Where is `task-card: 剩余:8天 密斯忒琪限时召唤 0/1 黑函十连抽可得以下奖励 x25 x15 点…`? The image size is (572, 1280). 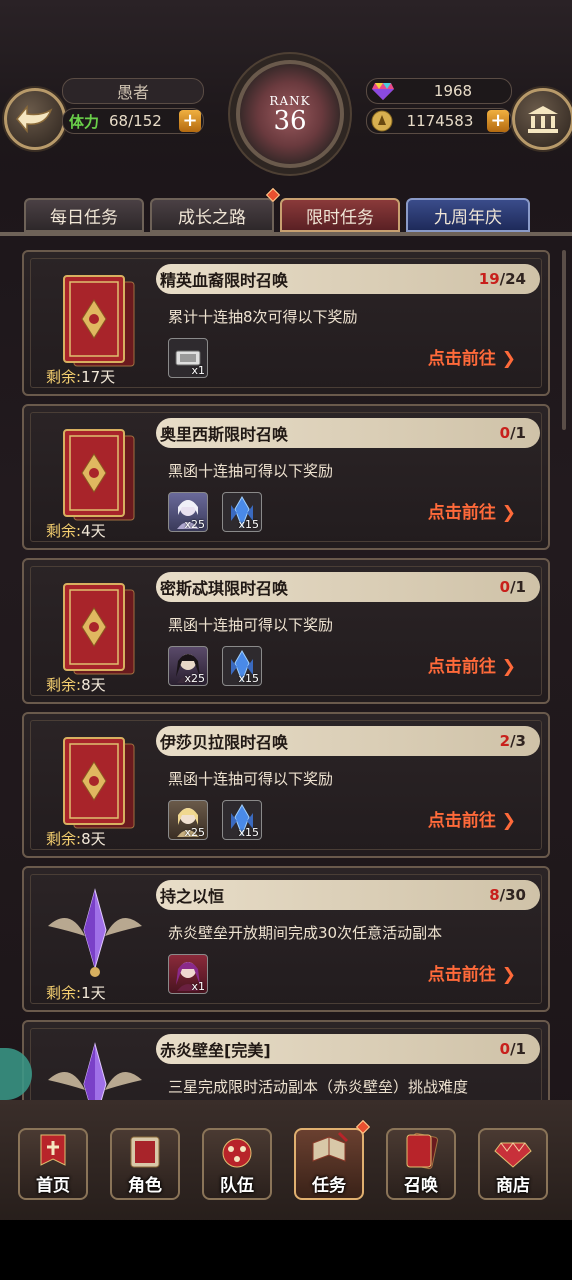 task-card: 剩余:8天 密斯忒琪限时召唤 0/1 黑函十连抽可得以下奖励 x25 x15 点… is located at coordinates (286, 631).